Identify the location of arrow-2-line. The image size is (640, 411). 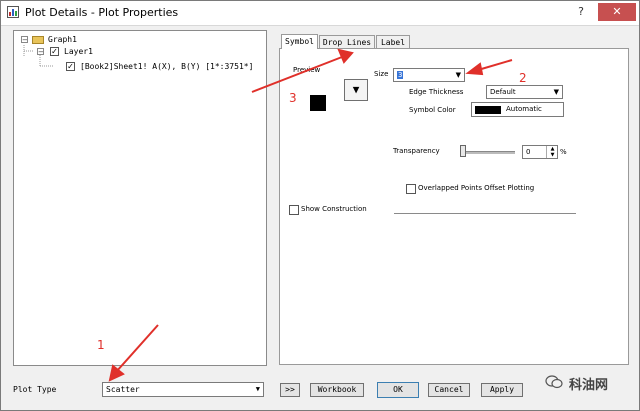
(495, 65).